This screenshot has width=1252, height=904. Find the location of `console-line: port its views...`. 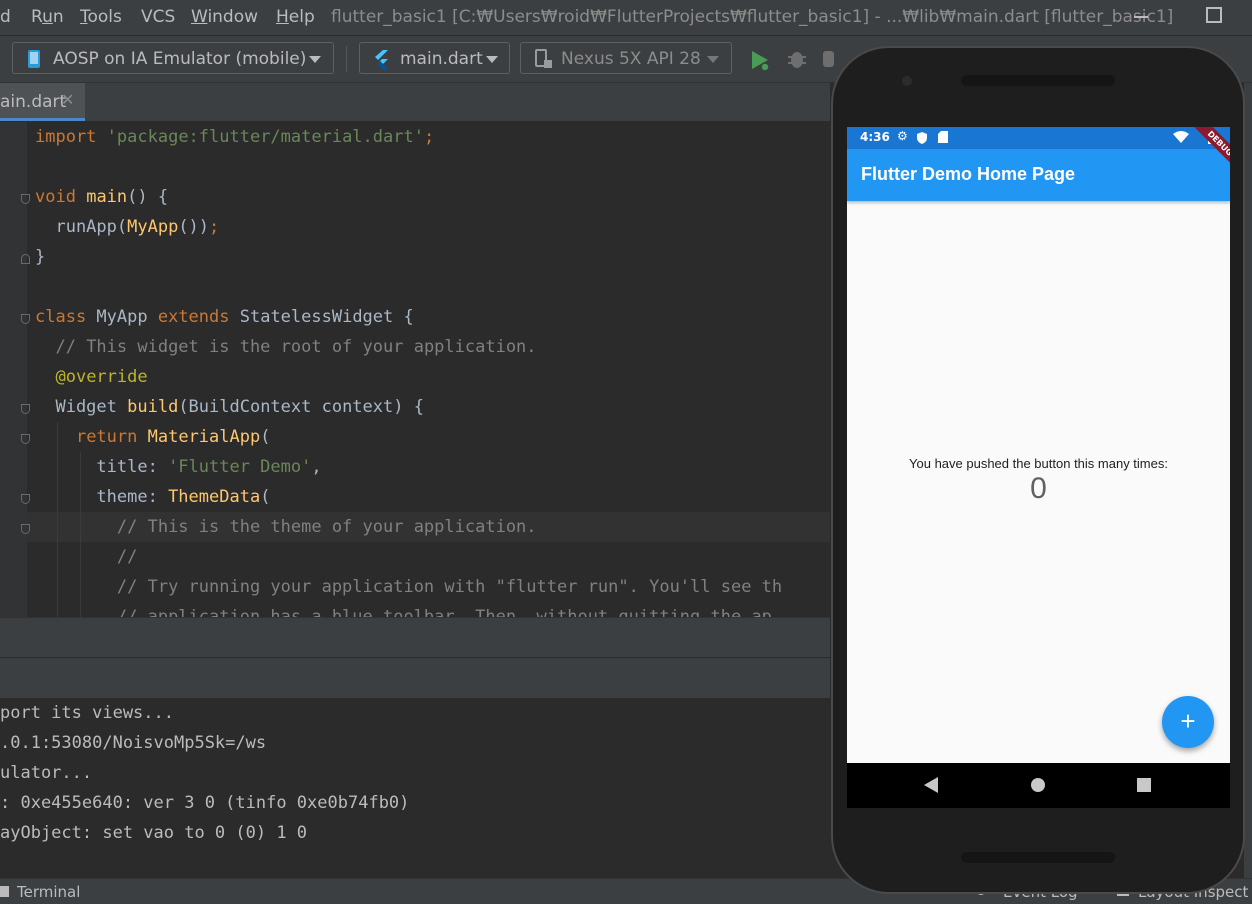

console-line: port its views... is located at coordinates (87, 713).